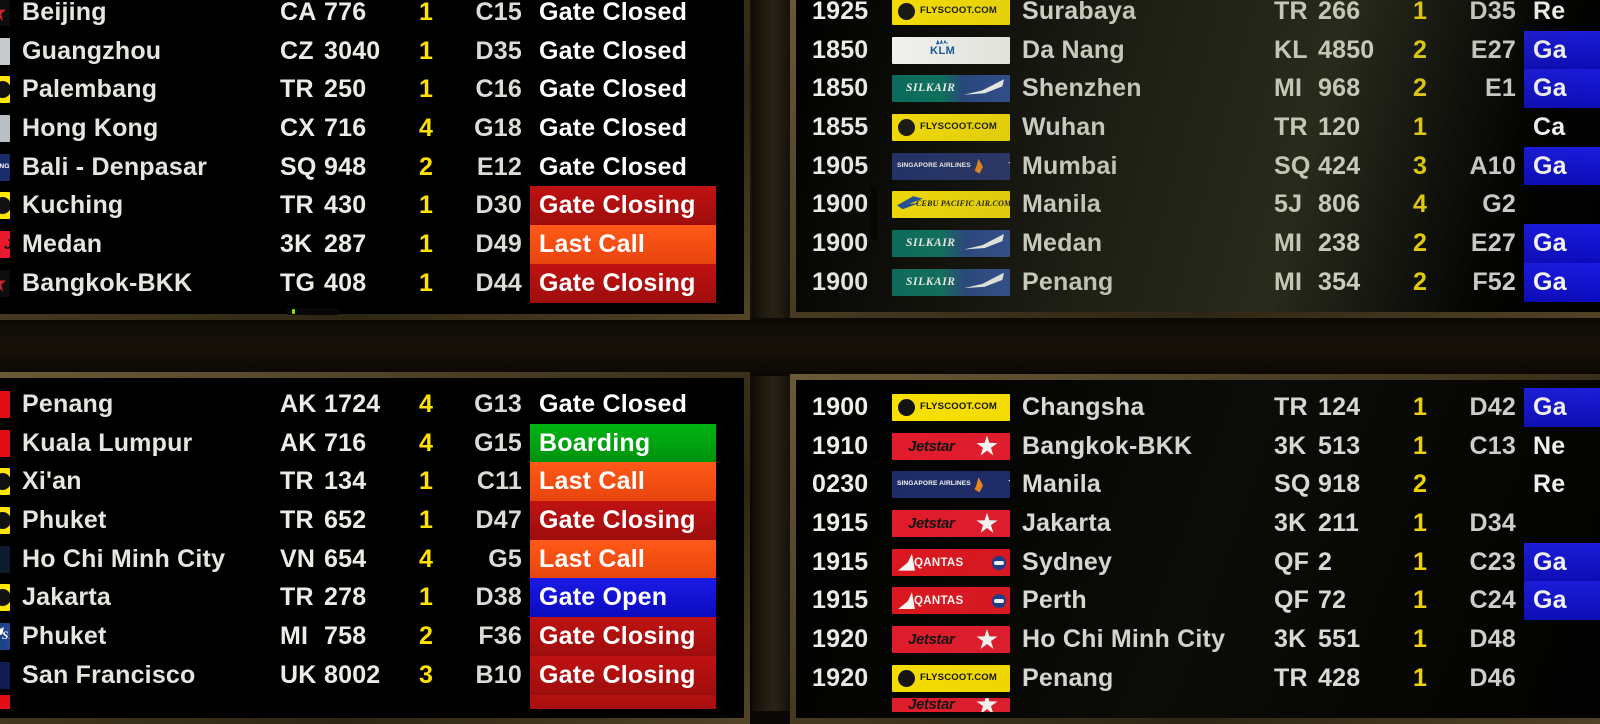 The width and height of the screenshot is (1600, 724). What do you see at coordinates (1083, 406) in the screenshot?
I see `destination-name: Changsha` at bounding box center [1083, 406].